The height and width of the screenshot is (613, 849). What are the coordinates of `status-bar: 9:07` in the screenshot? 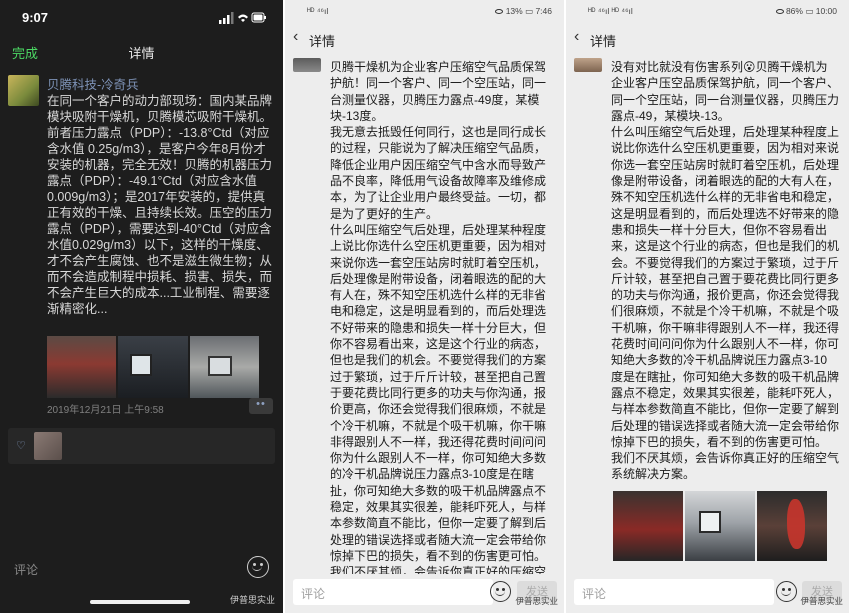 It's located at (141, 17).